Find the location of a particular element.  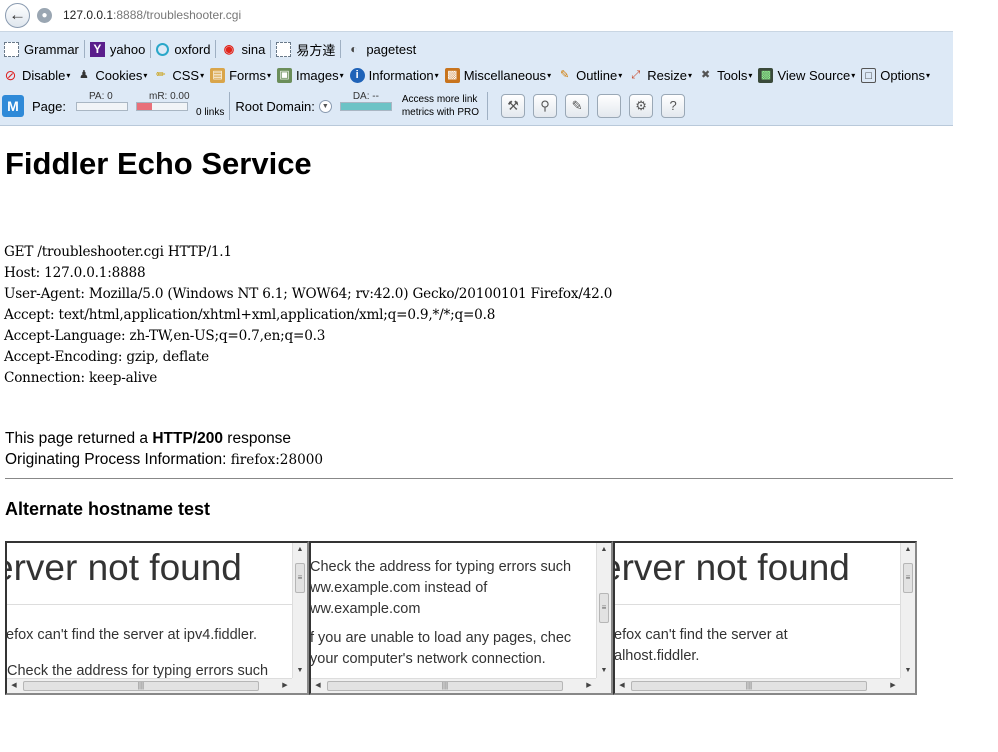

menu-resize: ⤢ Resize ▾ is located at coordinates (660, 75).